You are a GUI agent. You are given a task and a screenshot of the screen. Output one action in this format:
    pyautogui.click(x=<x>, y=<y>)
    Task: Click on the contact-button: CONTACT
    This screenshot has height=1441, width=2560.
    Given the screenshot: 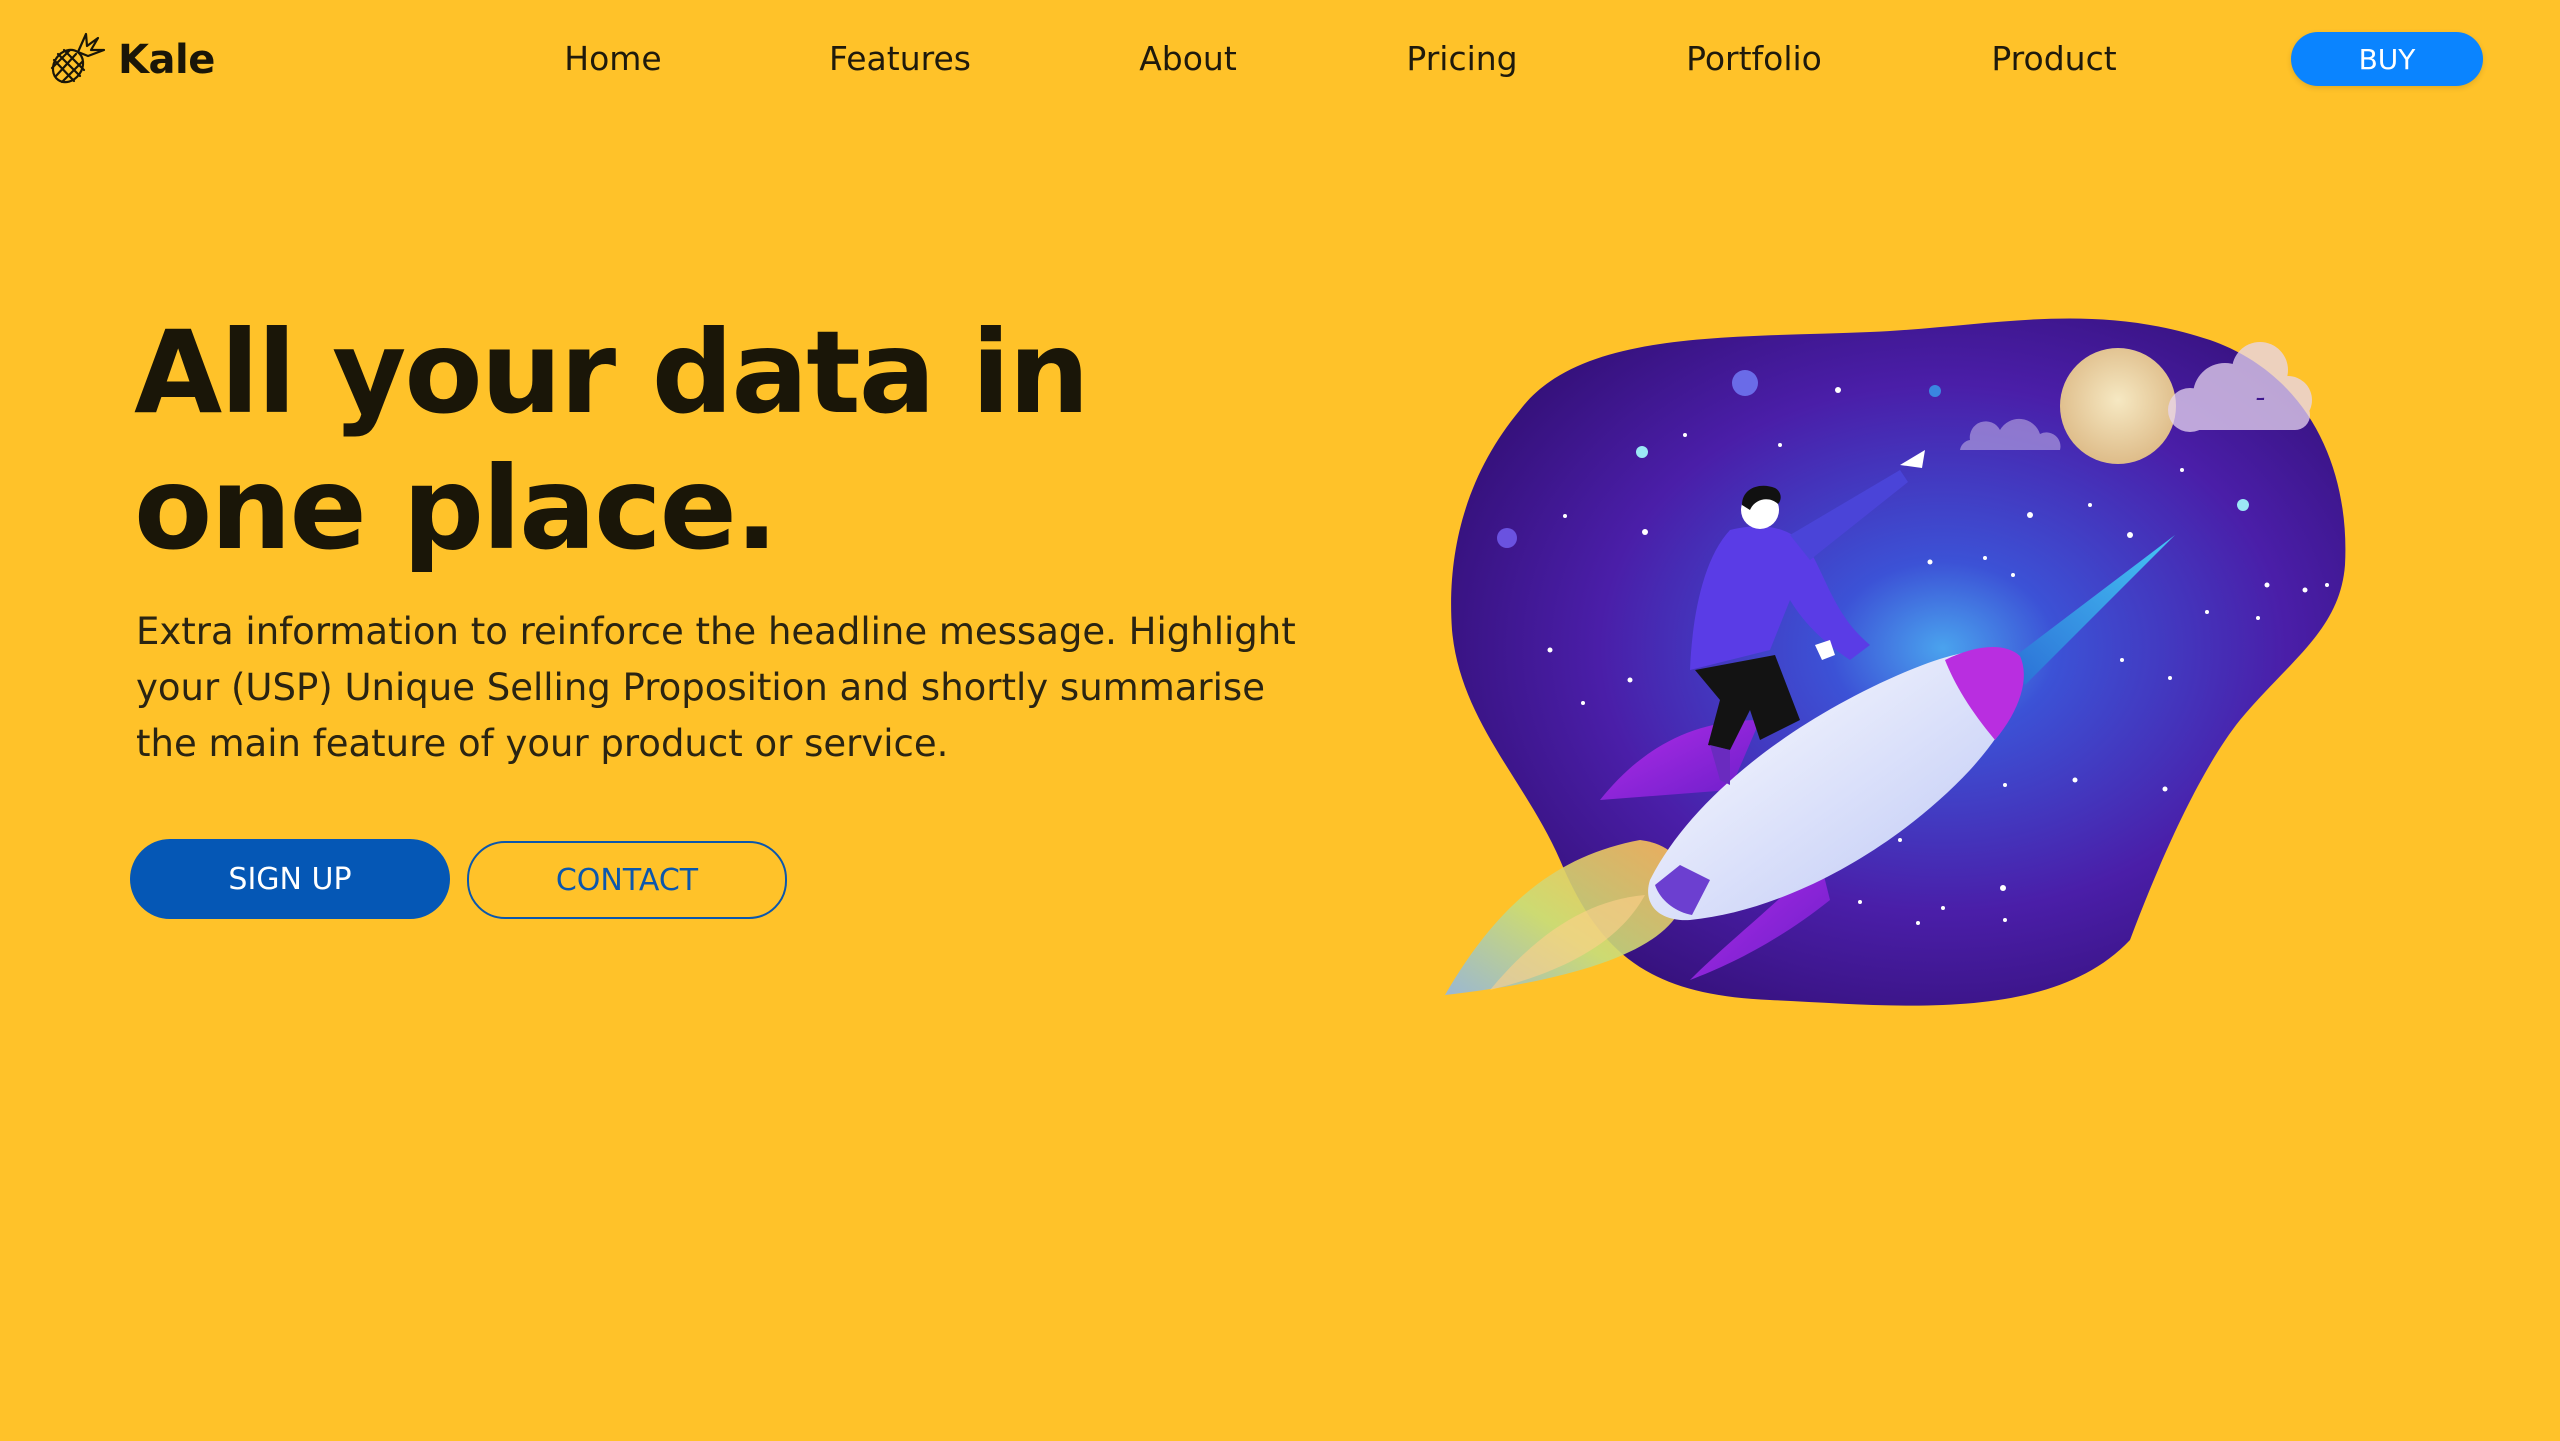 What is the action you would take?
    pyautogui.click(x=627, y=880)
    